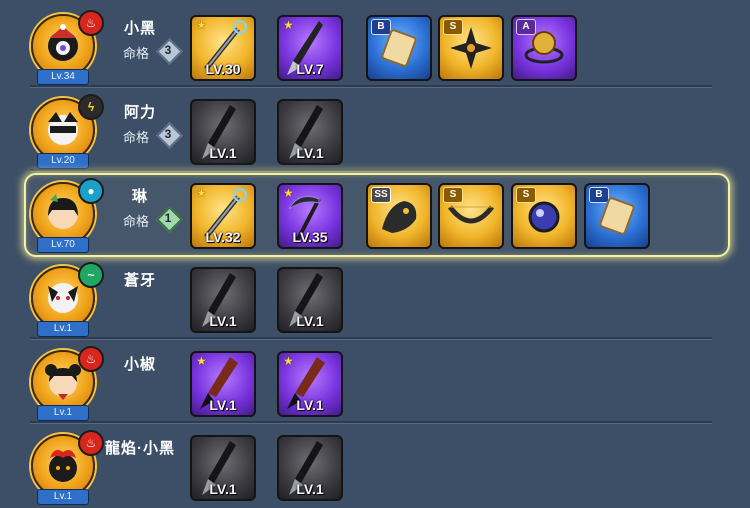 The width and height of the screenshot is (750, 508). Describe the element at coordinates (63, 42) in the screenshot. I see `ninja-cat-portrait-icon` at that location.